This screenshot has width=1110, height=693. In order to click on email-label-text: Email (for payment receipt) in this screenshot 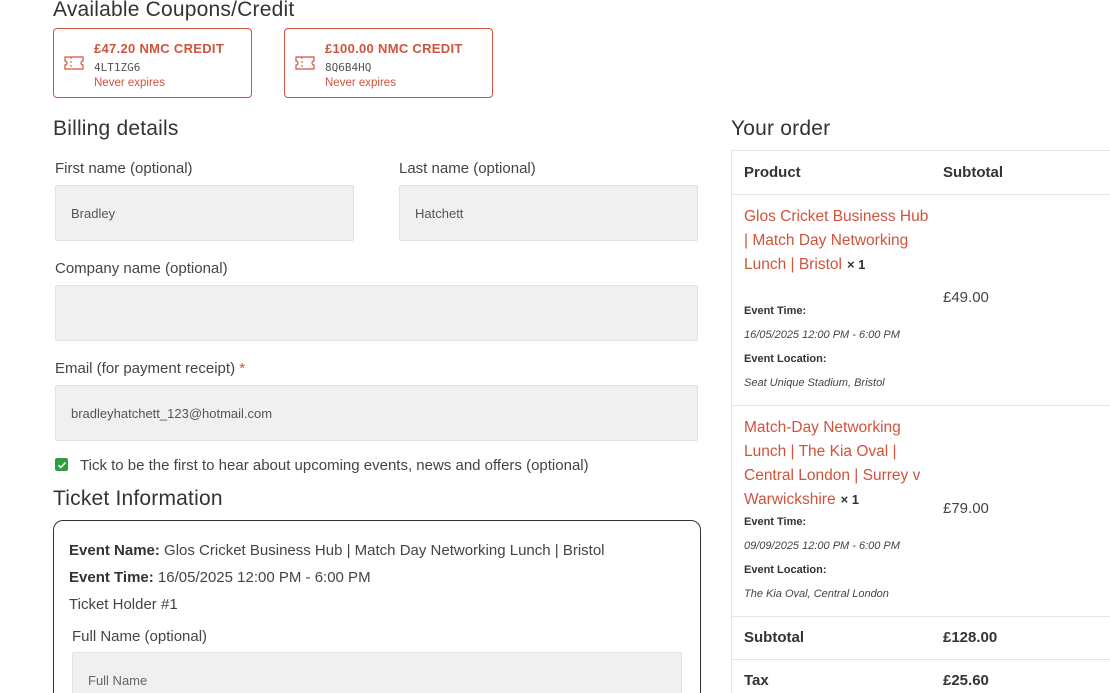, I will do `click(145, 368)`.